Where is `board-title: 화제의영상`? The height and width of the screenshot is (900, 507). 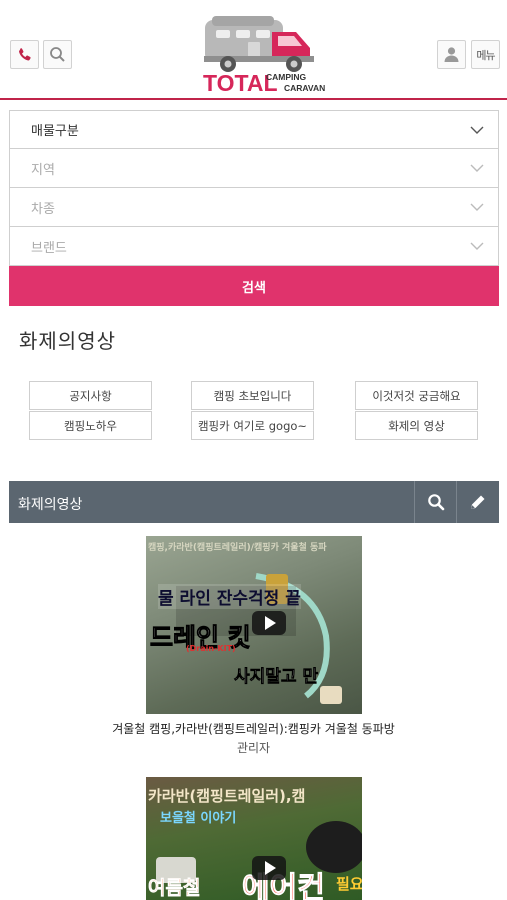
board-title: 화제의영상 is located at coordinates (50, 505).